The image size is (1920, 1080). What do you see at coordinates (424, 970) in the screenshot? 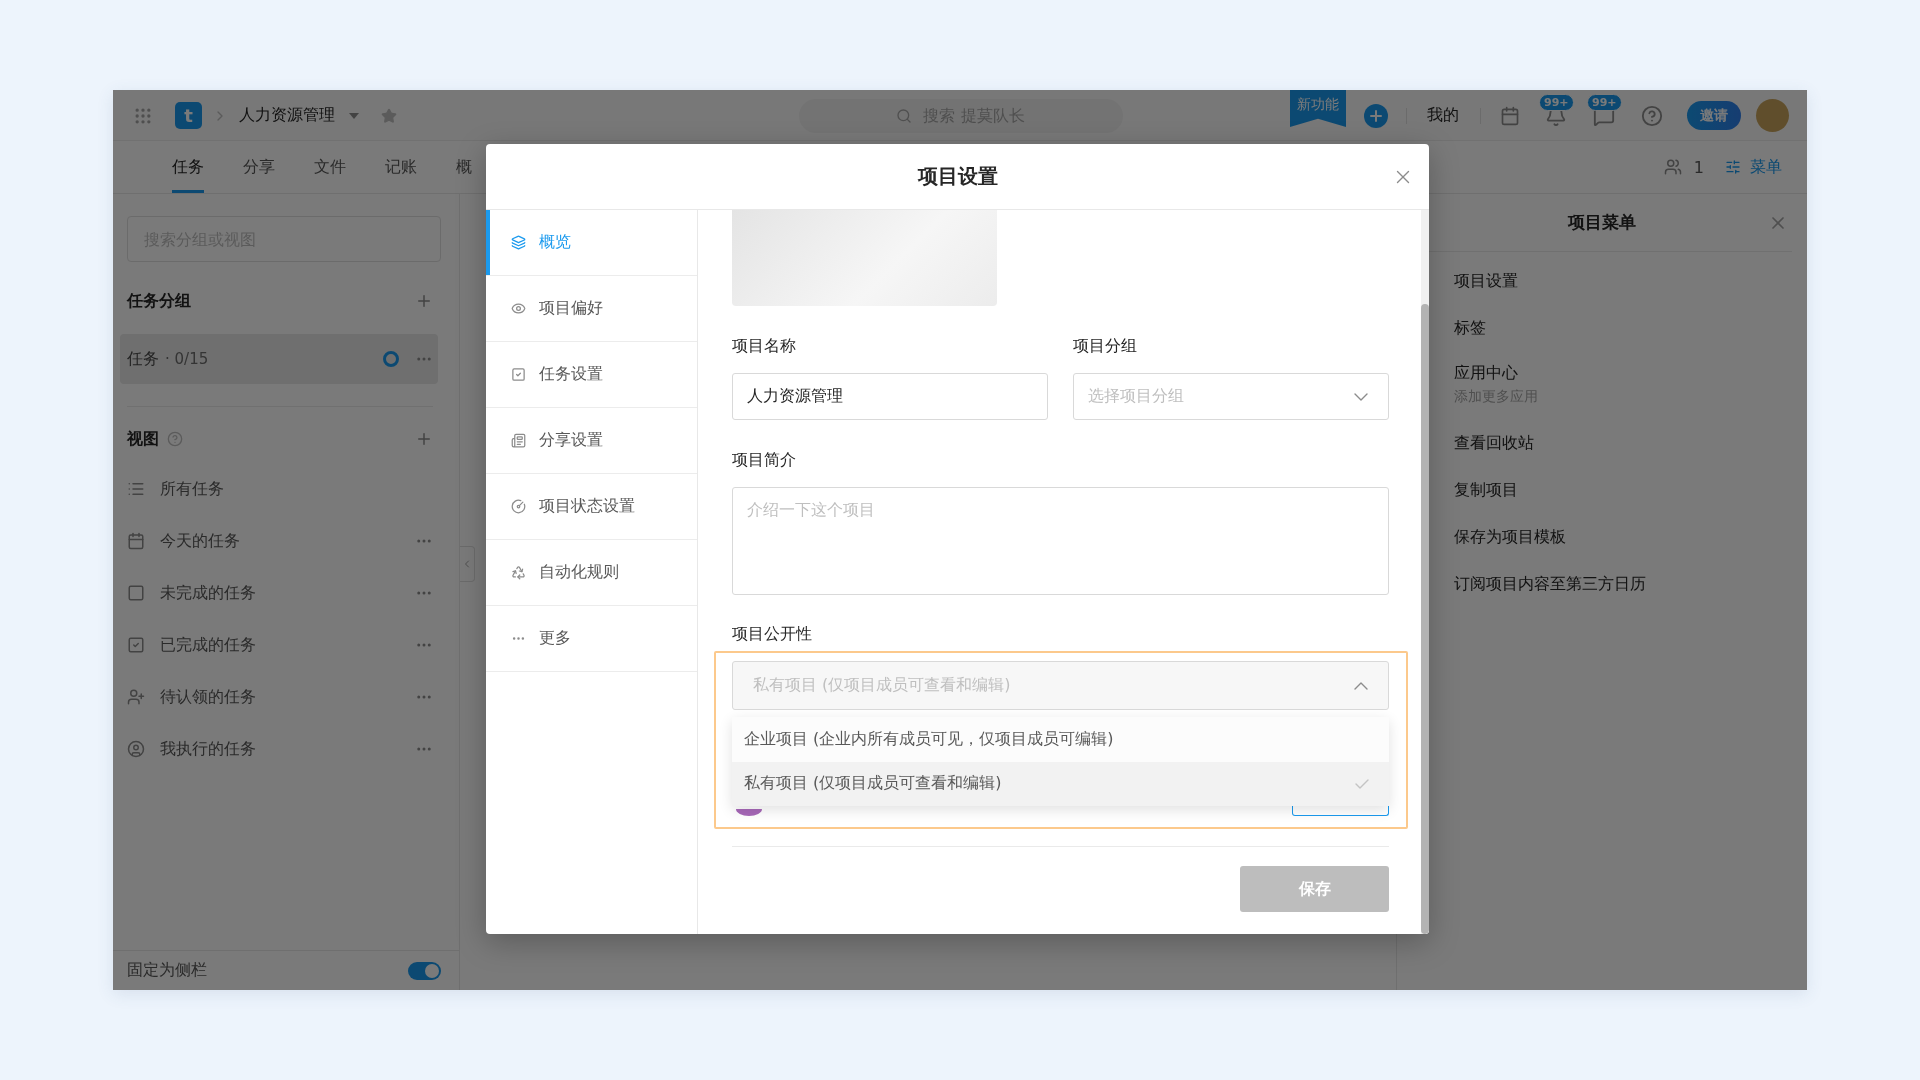
I see `pin-toggle` at bounding box center [424, 970].